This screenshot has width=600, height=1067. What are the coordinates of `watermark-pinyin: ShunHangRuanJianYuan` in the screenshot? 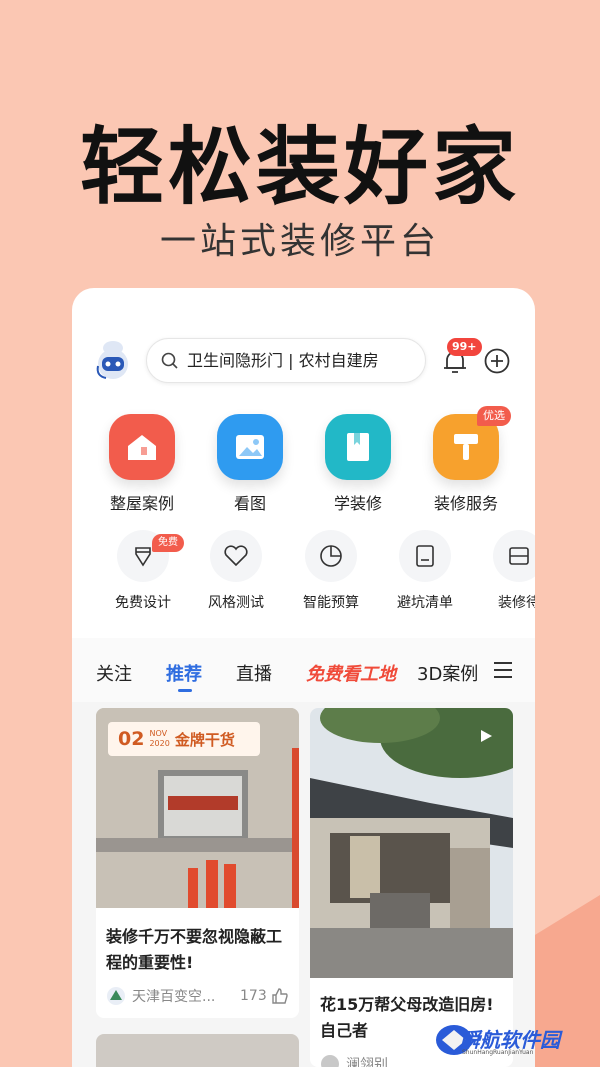 It's located at (498, 1052).